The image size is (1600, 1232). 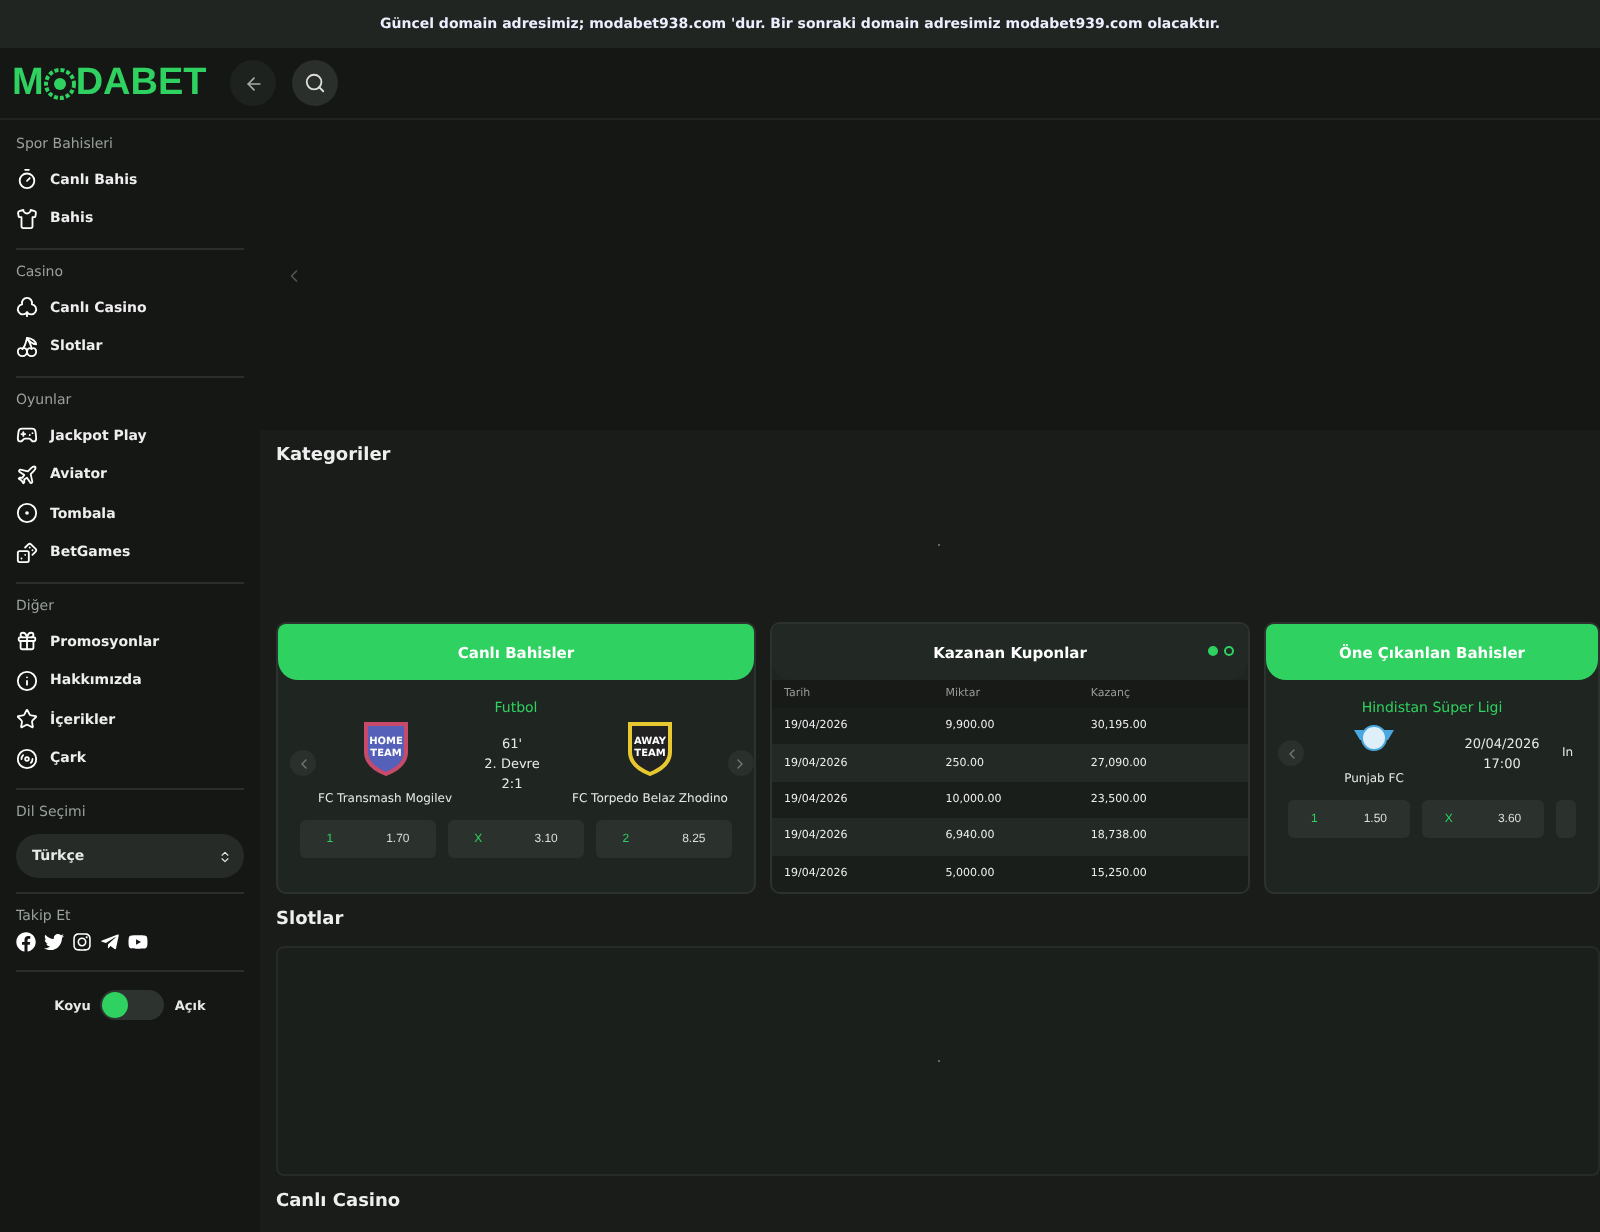 I want to click on twitter-icon, so click(x=54, y=942).